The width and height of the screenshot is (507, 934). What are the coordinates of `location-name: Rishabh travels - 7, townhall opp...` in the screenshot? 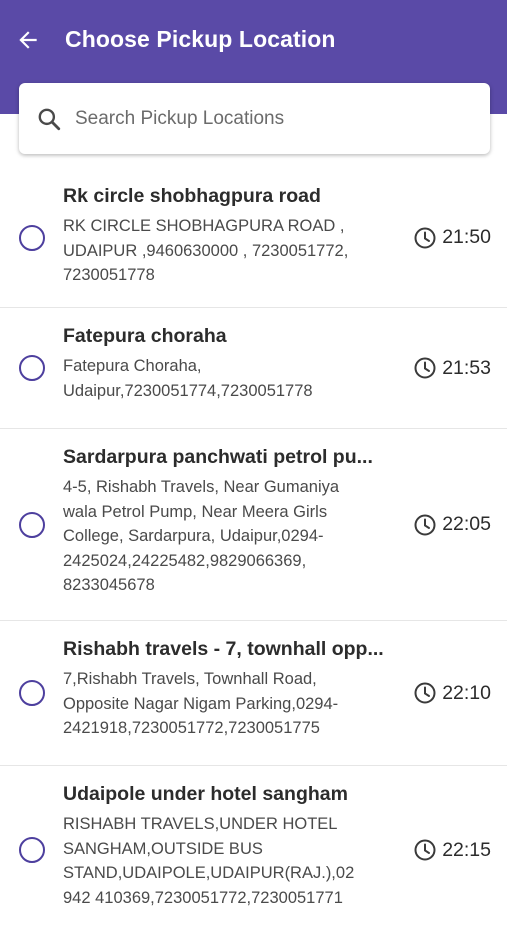 It's located at (223, 649).